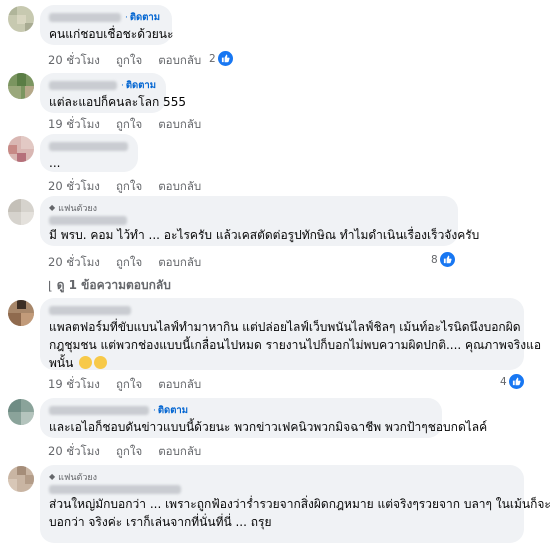  Describe the element at coordinates (113, 93) in the screenshot. I see `comment-bubble: · ติดตาม แต่ละแอปก็คนละโลก 555` at that location.